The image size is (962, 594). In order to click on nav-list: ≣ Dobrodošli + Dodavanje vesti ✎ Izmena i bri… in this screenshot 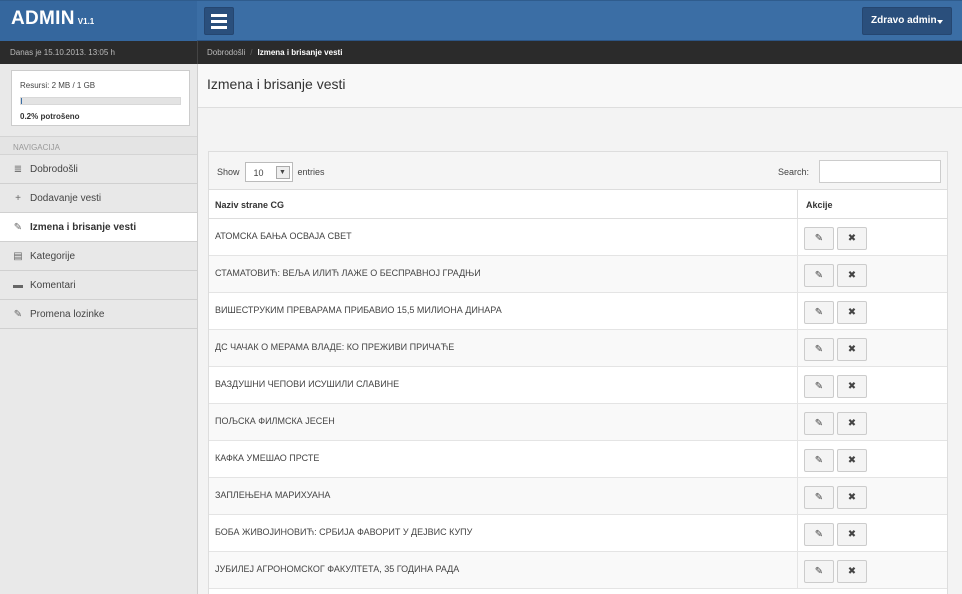, I will do `click(98, 242)`.